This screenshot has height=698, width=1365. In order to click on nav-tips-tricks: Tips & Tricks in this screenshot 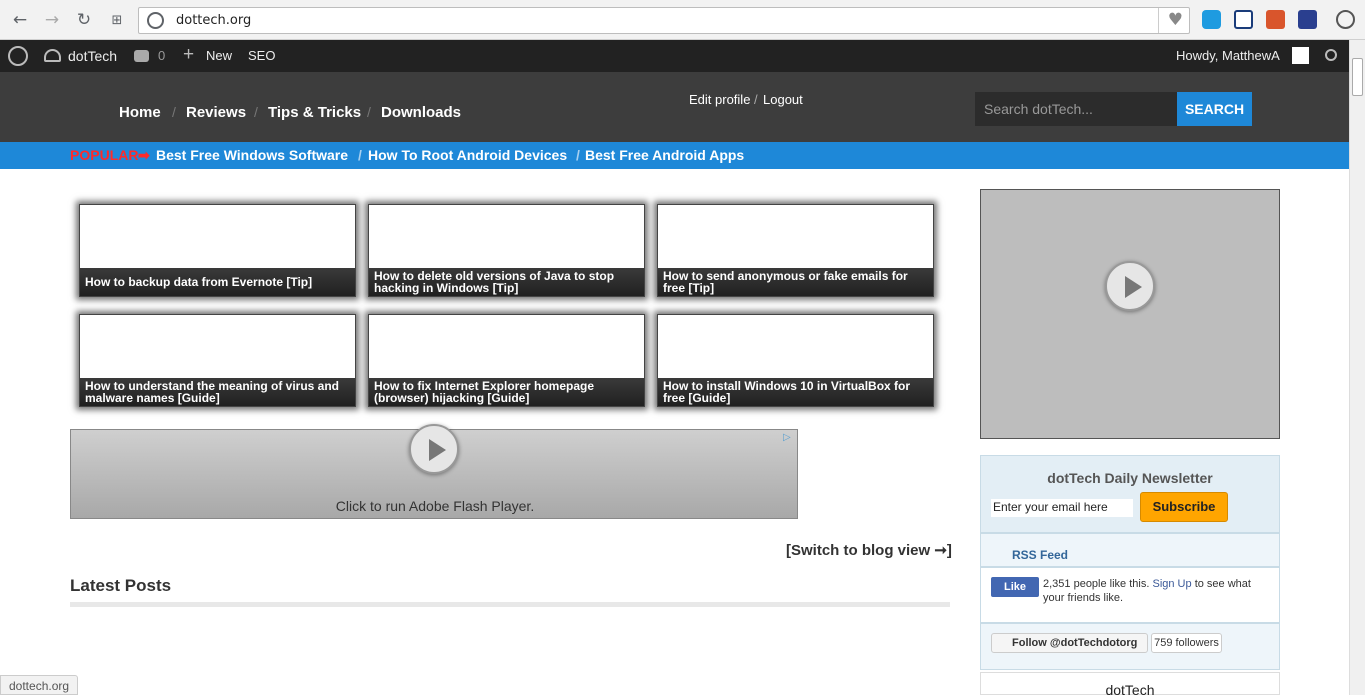, I will do `click(314, 112)`.